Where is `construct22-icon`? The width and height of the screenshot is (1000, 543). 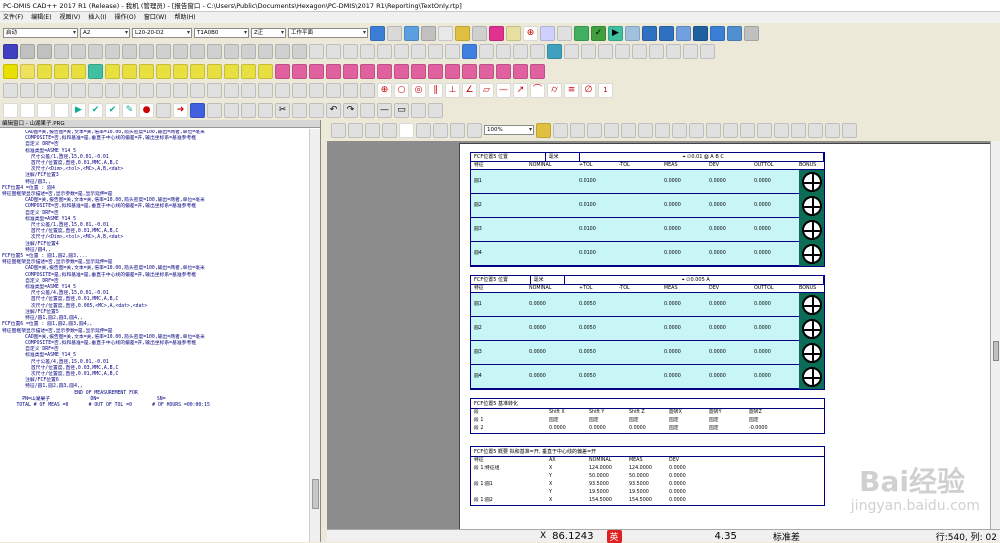
construct22-icon is located at coordinates (367, 90).